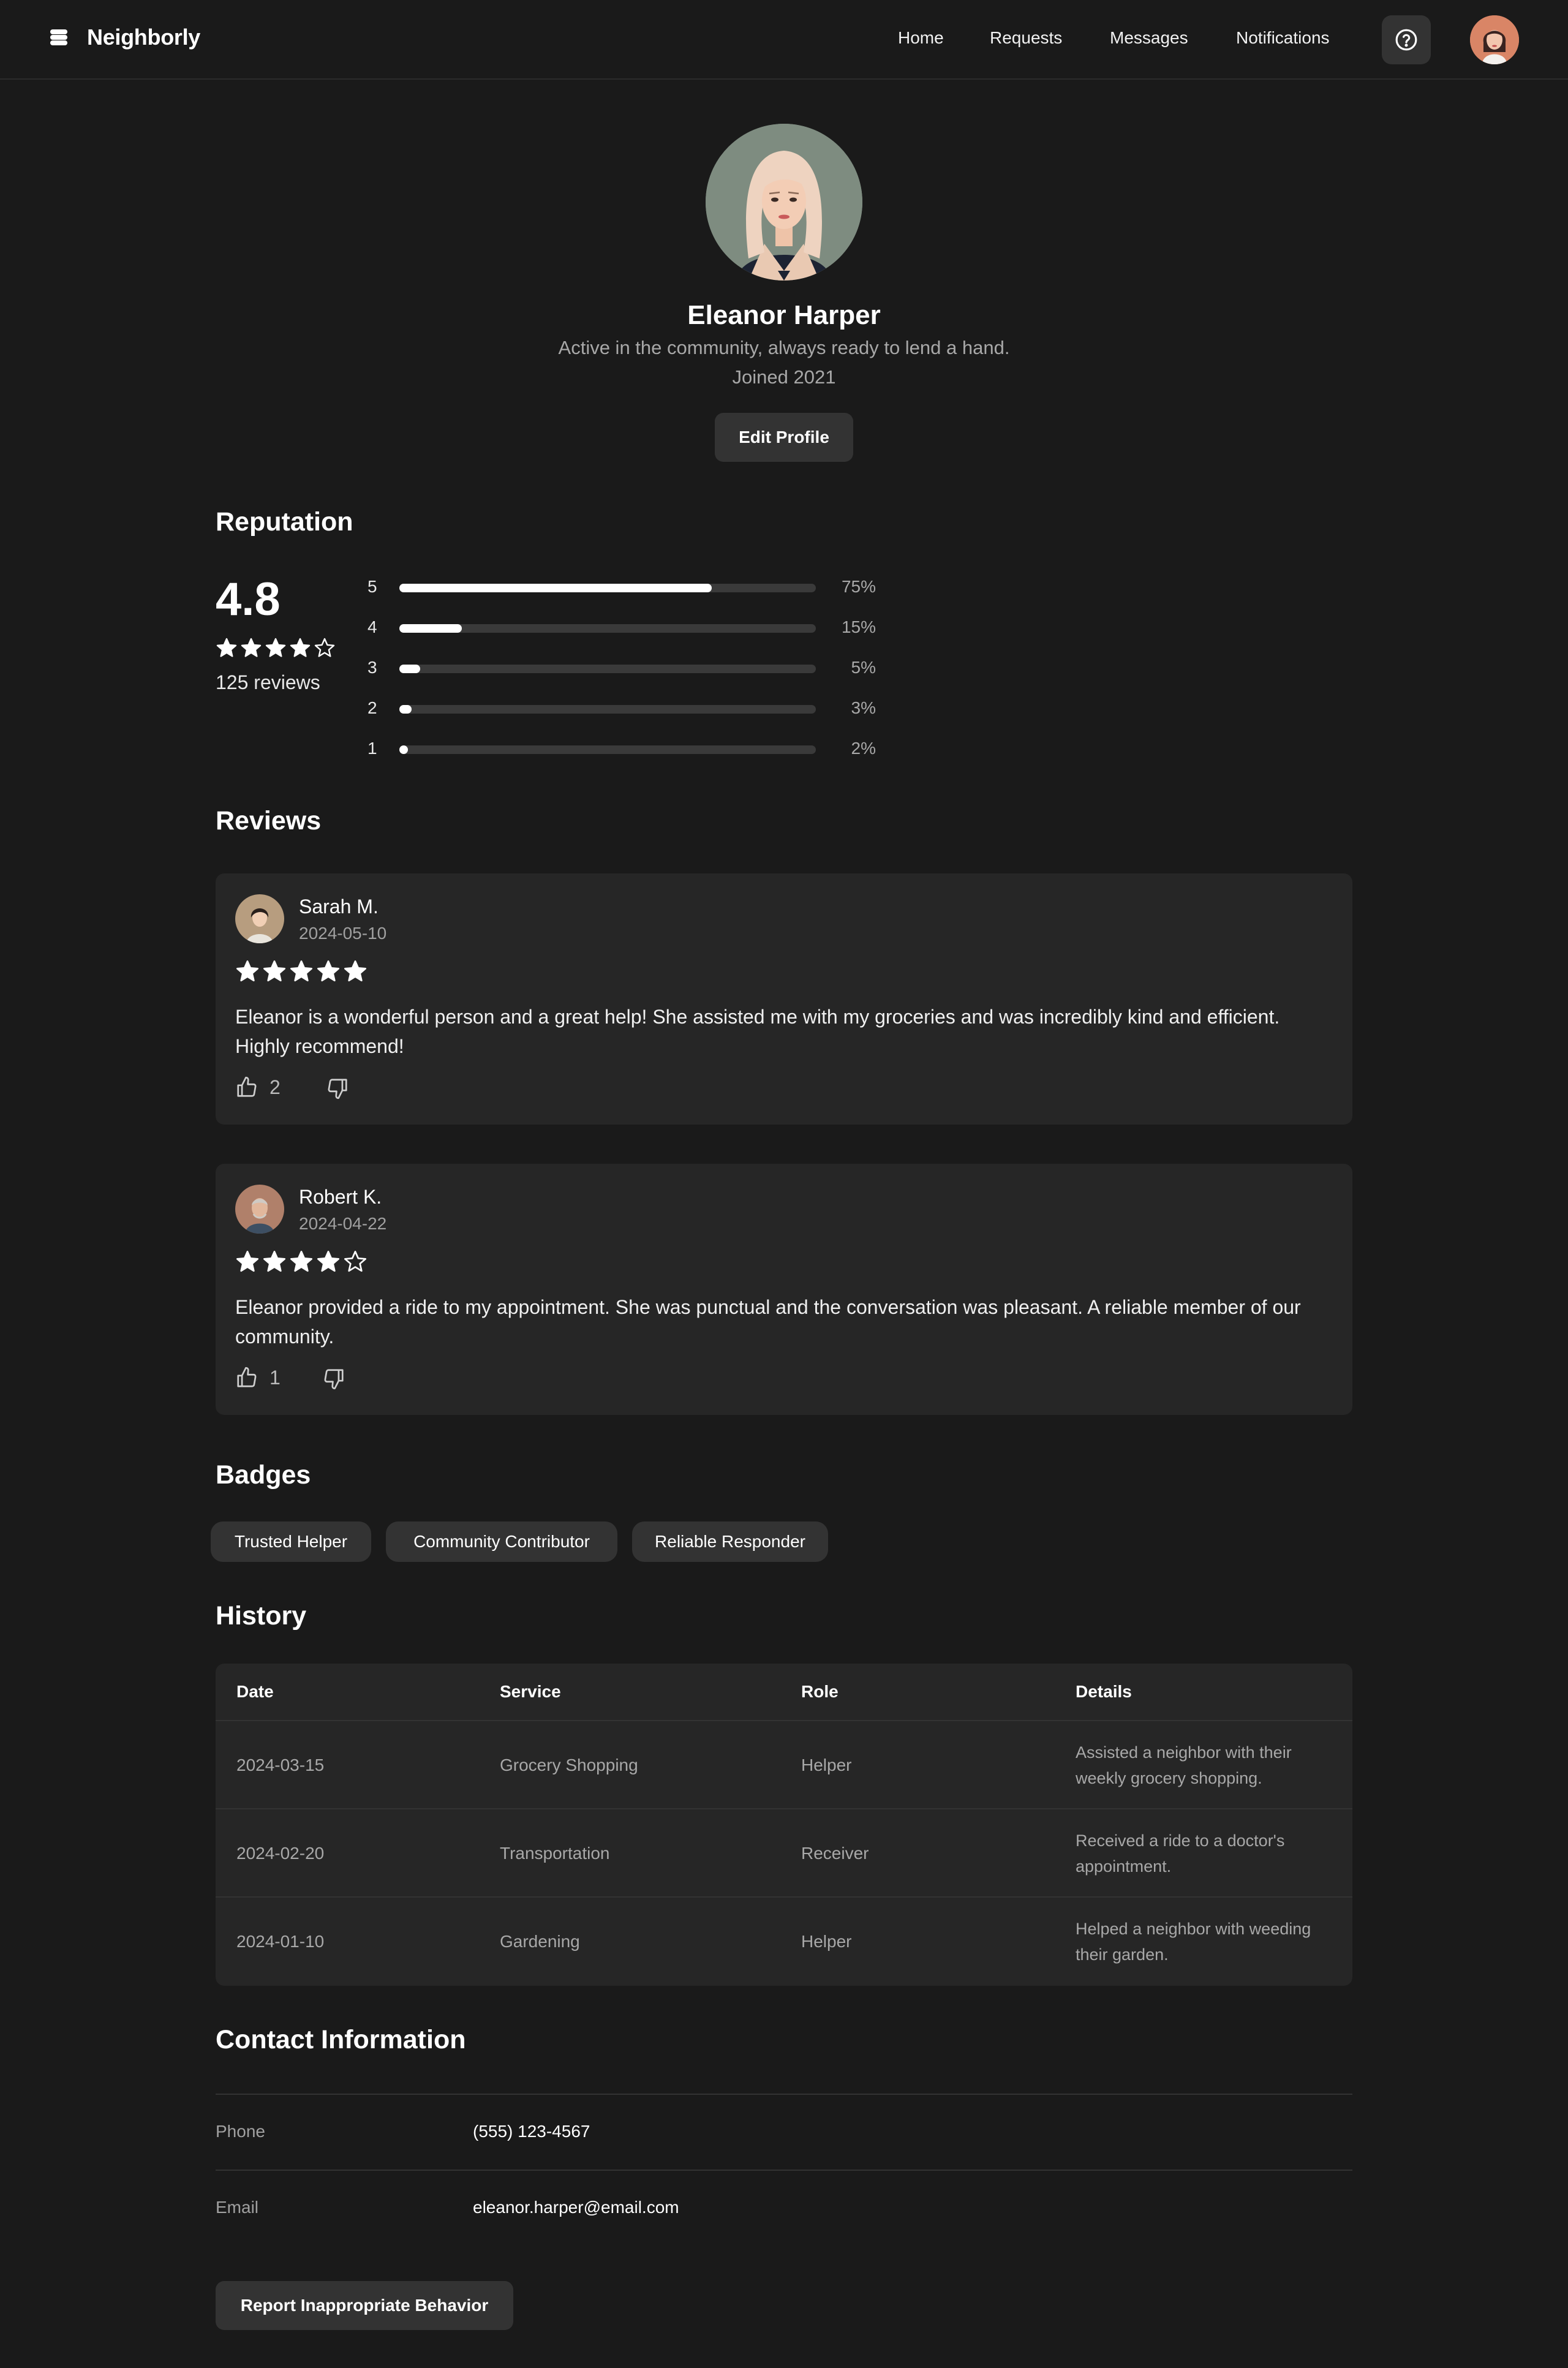 The height and width of the screenshot is (2368, 1568). Describe the element at coordinates (238, 2207) in the screenshot. I see `email-label: Email` at that location.